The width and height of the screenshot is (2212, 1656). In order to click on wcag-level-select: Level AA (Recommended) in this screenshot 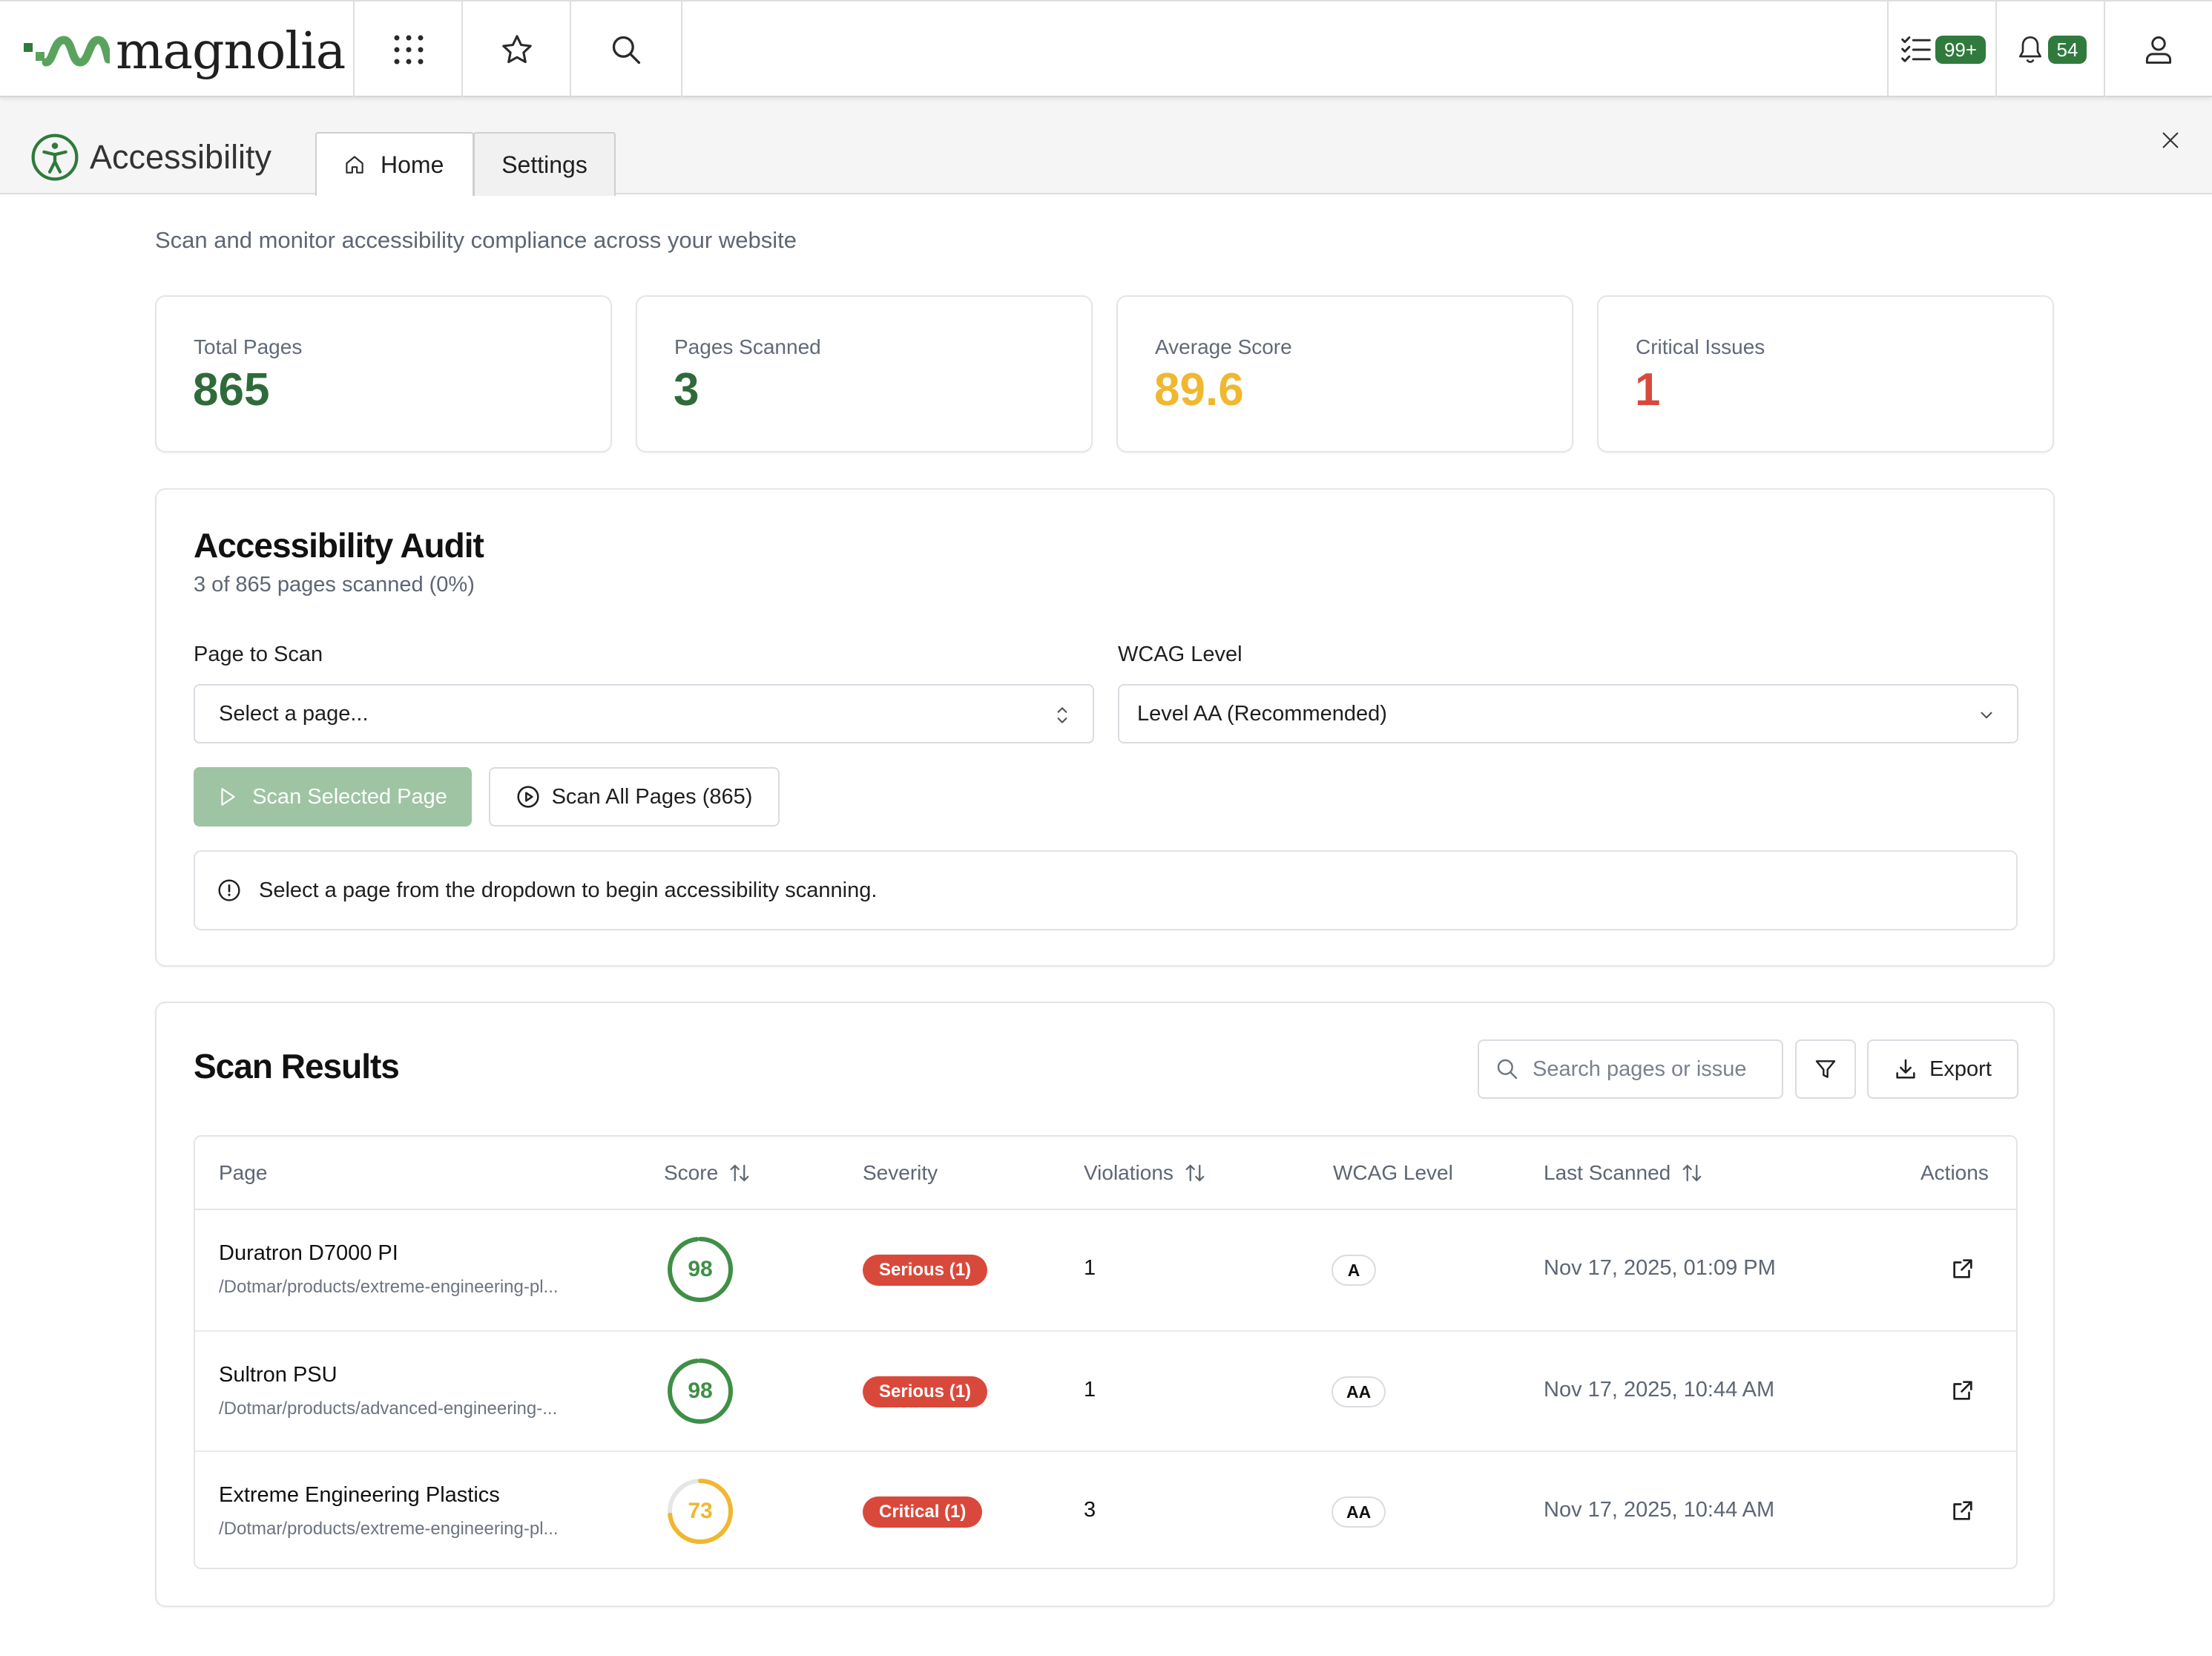, I will do `click(1568, 713)`.